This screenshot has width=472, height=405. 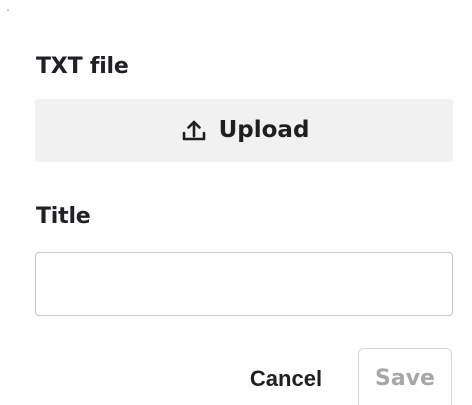 What do you see at coordinates (244, 284) in the screenshot?
I see `title-input` at bounding box center [244, 284].